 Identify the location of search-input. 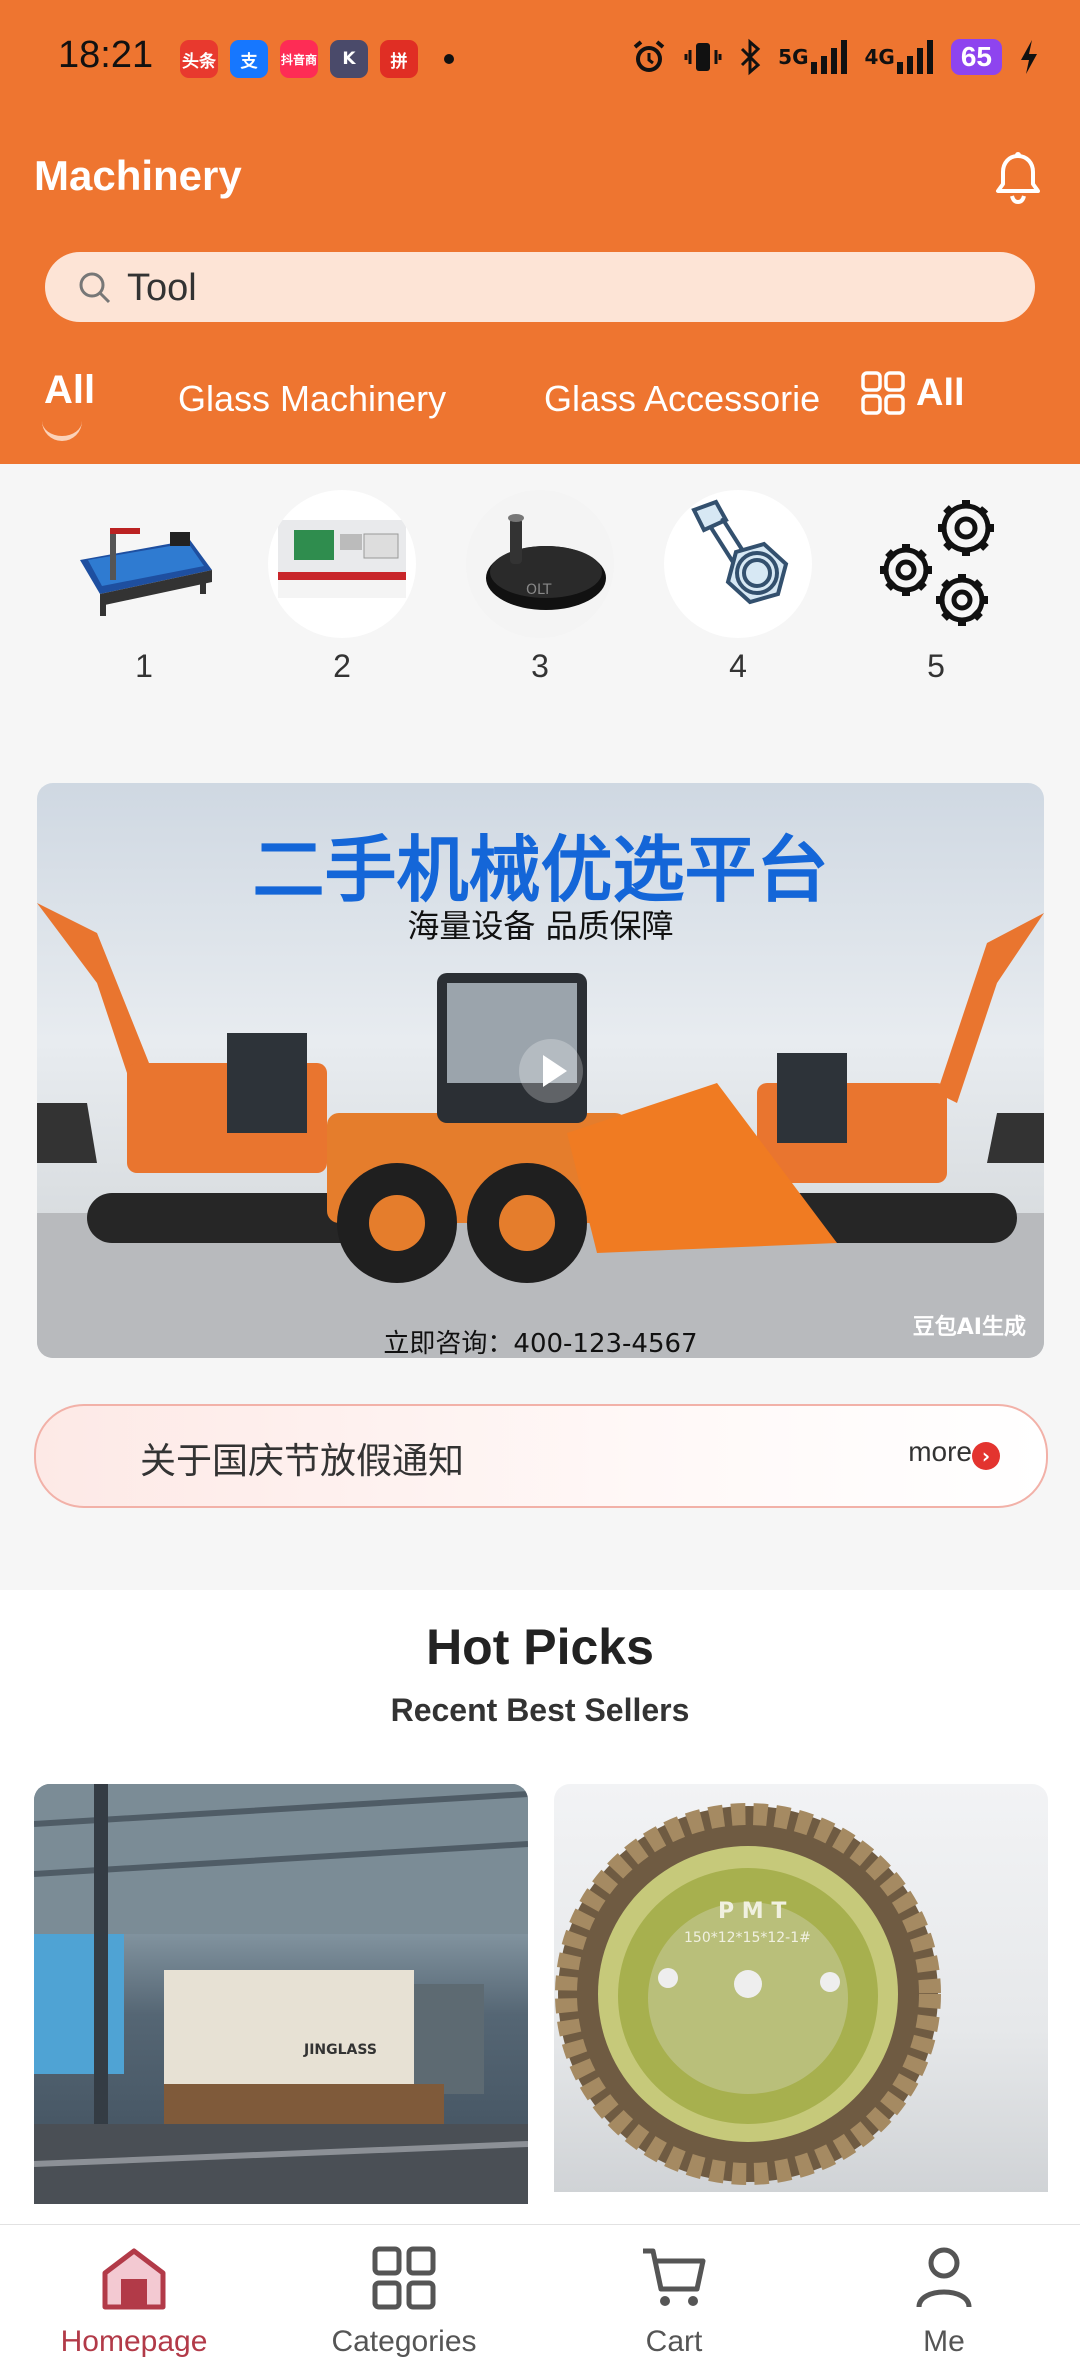
(567, 288).